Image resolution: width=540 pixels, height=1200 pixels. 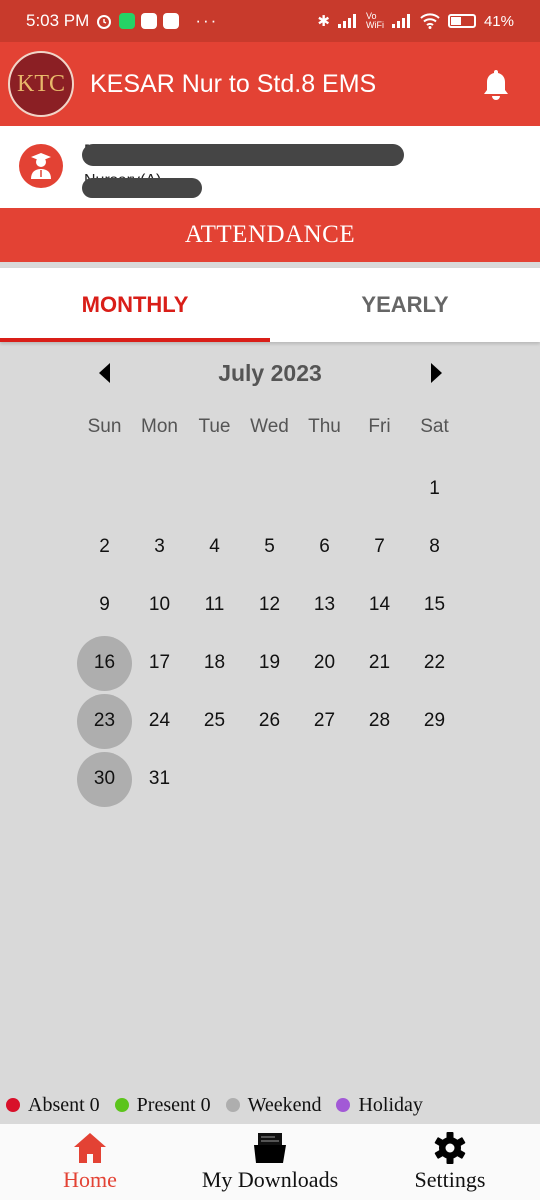 What do you see at coordinates (214, 426) in the screenshot?
I see `weekday-label: Tue` at bounding box center [214, 426].